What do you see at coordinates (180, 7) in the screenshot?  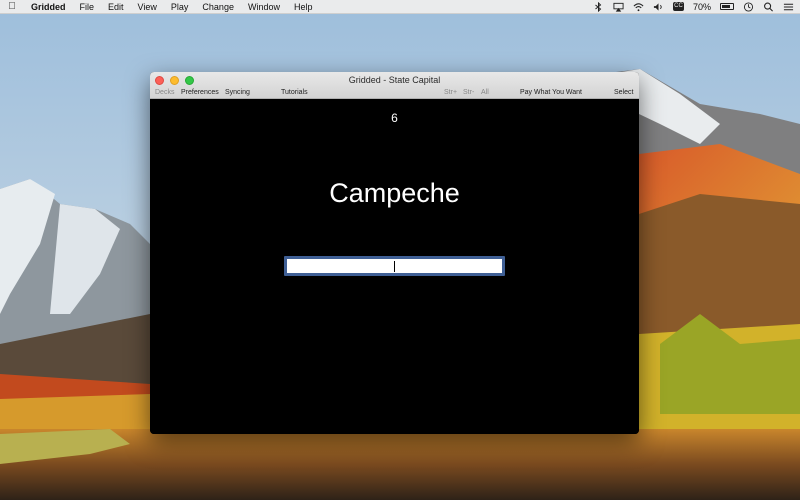 I see `menu-play: Play` at bounding box center [180, 7].